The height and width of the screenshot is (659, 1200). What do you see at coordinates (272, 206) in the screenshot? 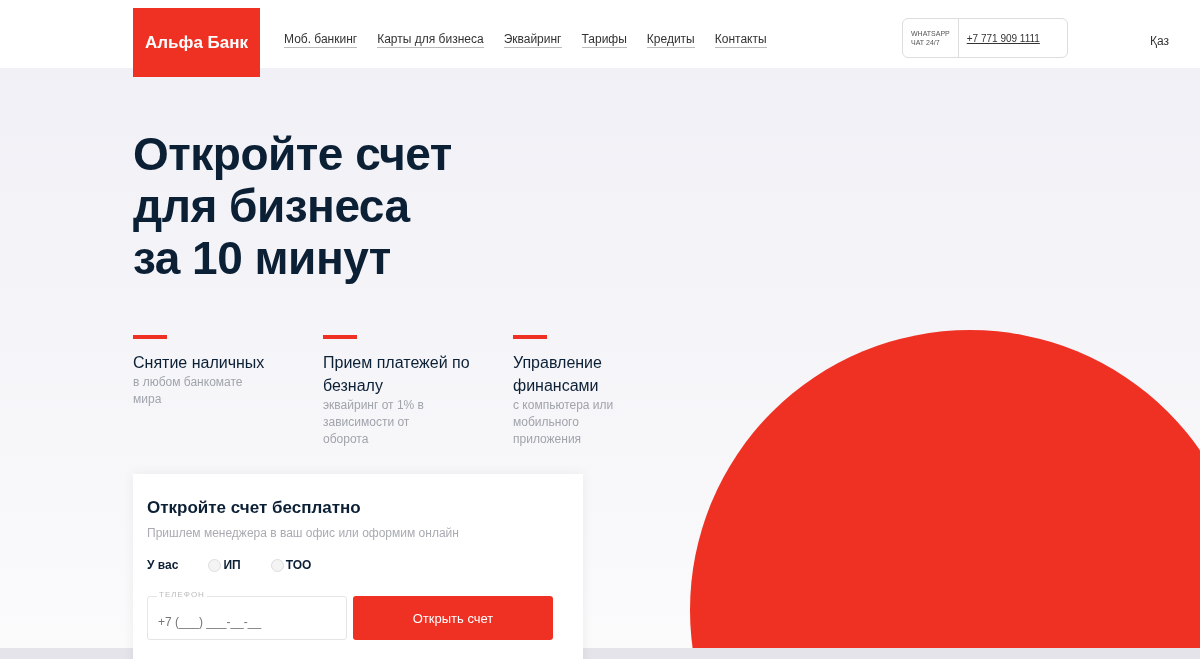
I see `hero-title-line: для бизнеса` at bounding box center [272, 206].